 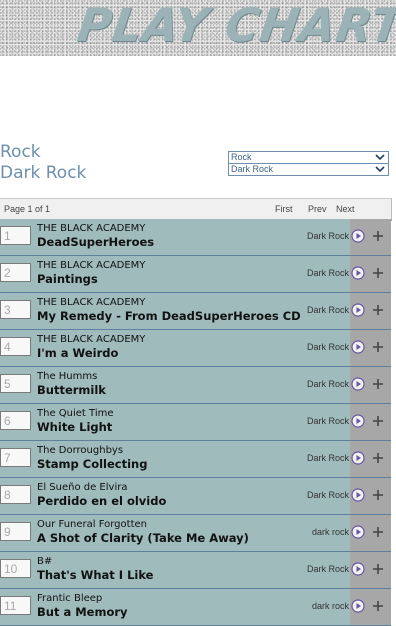 I want to click on track-title: Stamp Collecting, so click(x=92, y=464).